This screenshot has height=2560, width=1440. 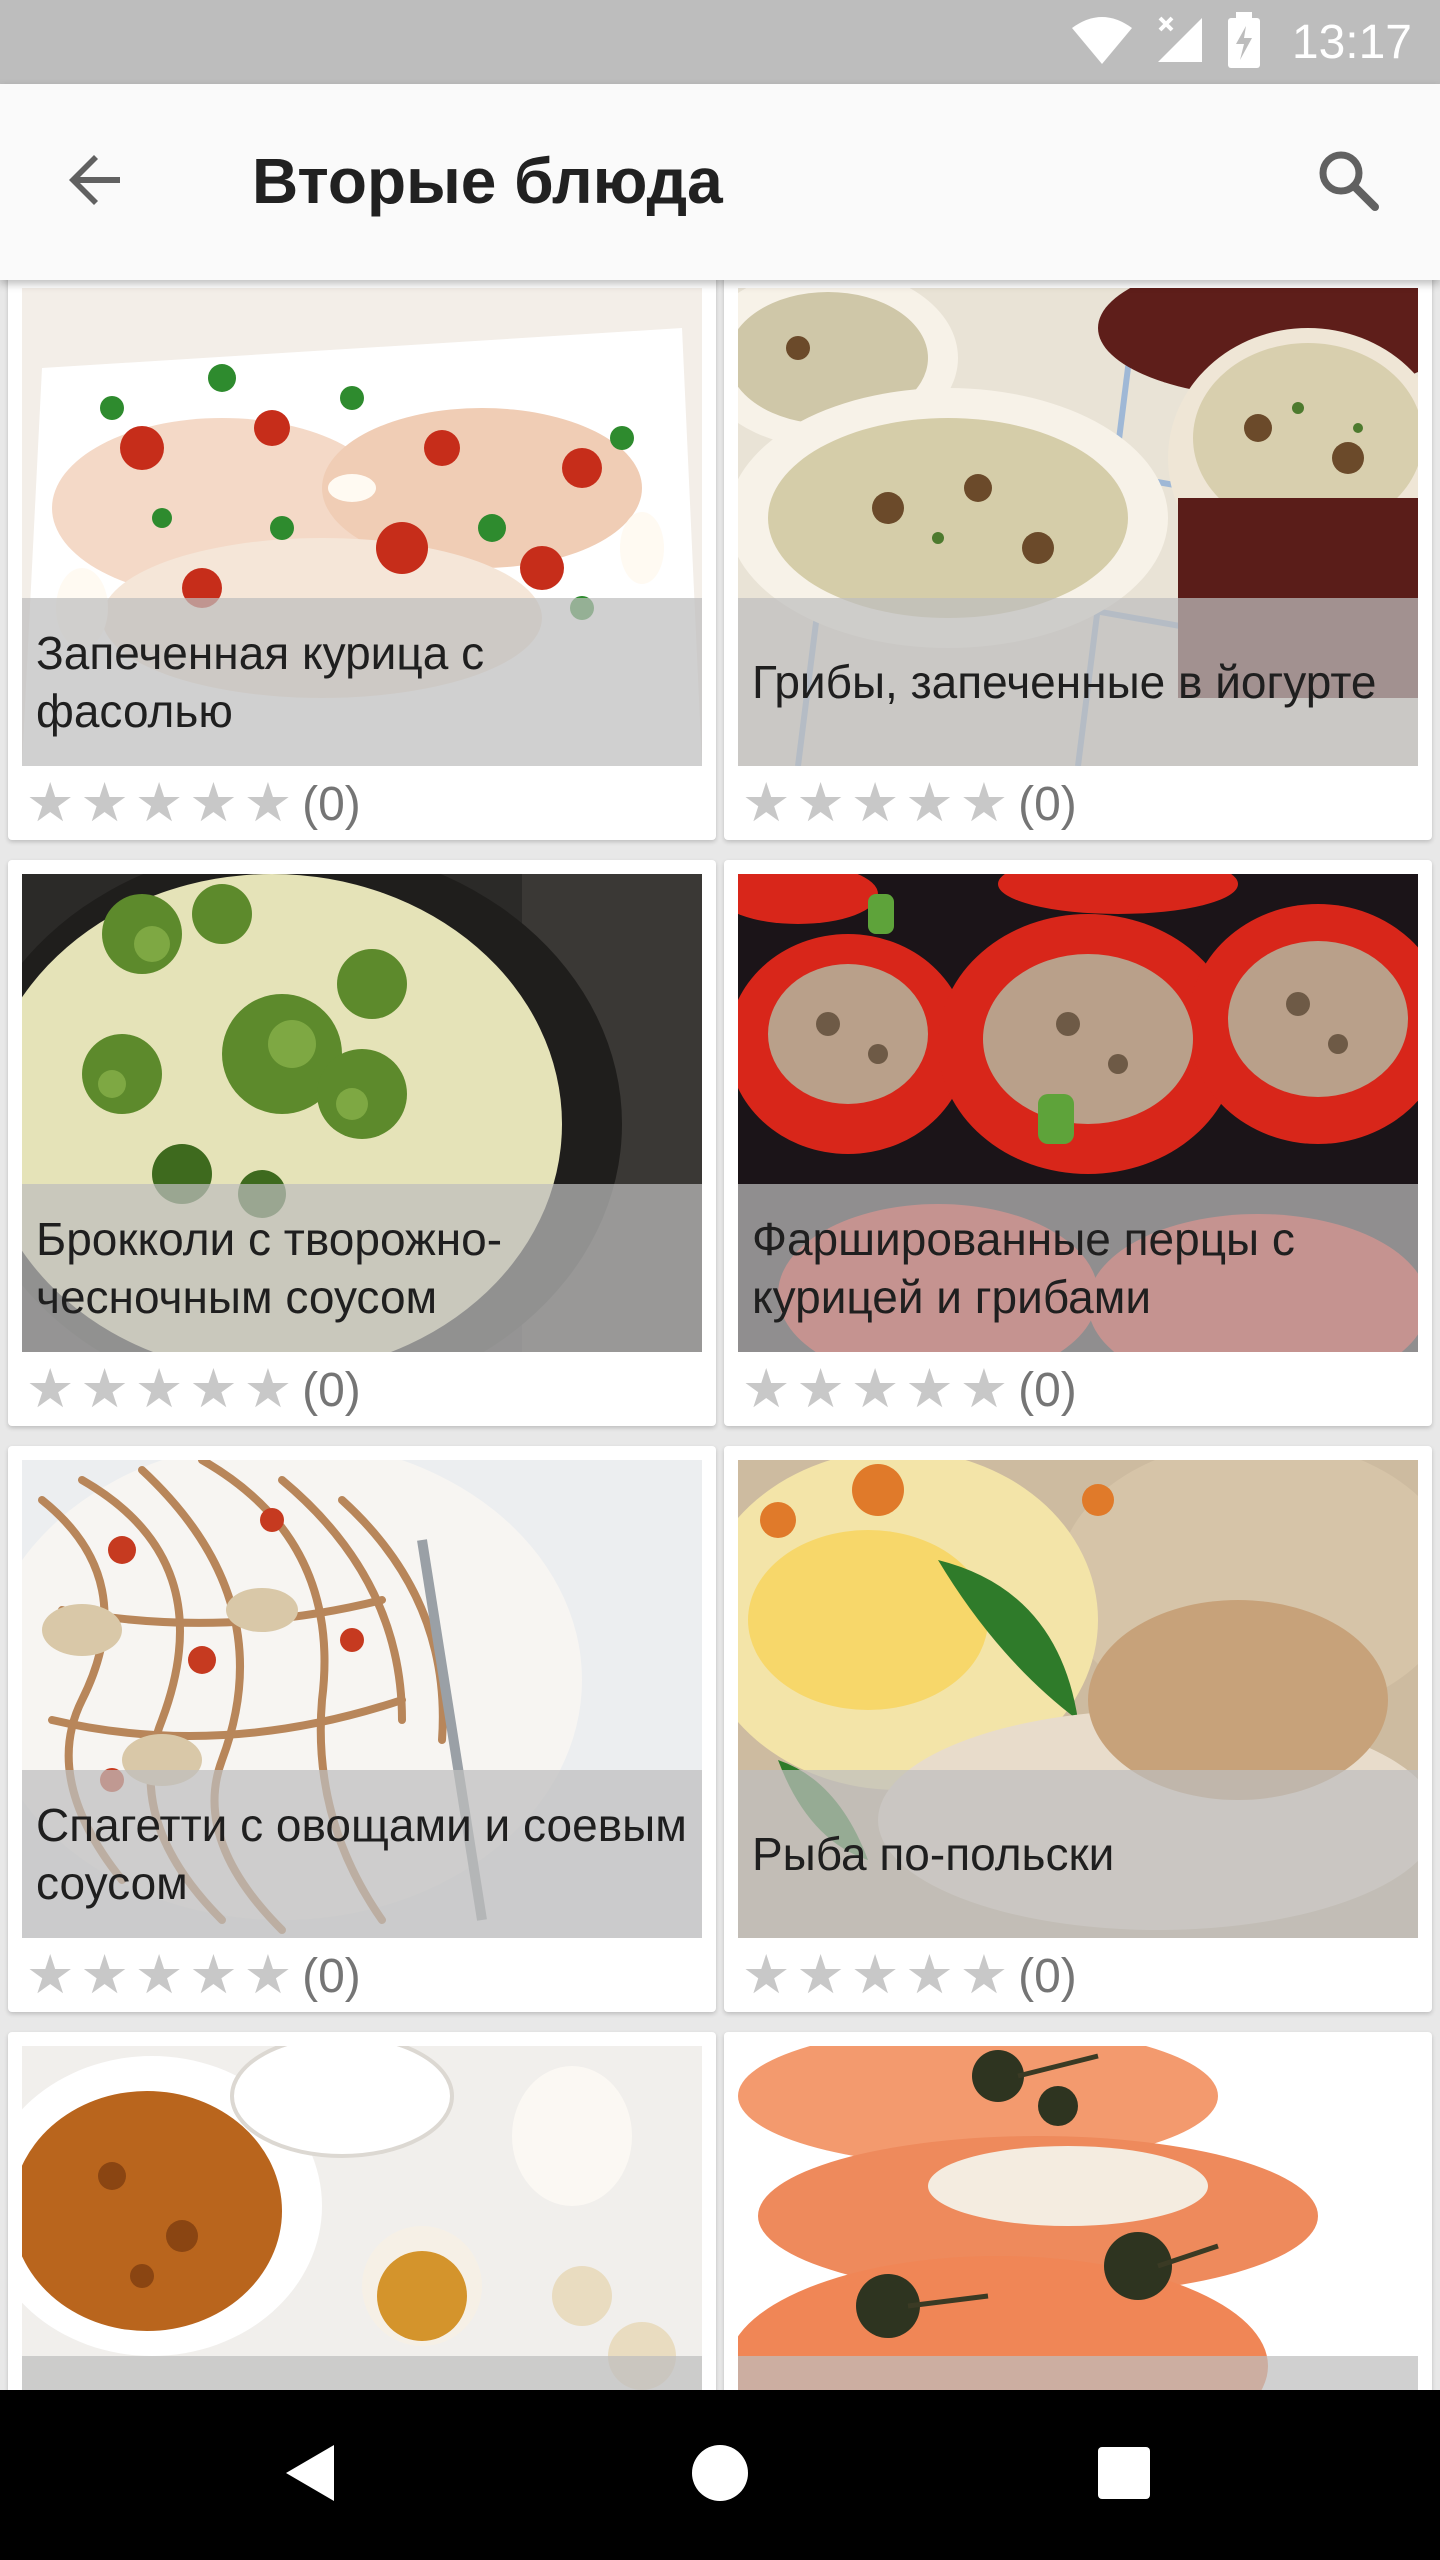 I want to click on home-circle-icon, so click(x=720, y=2475).